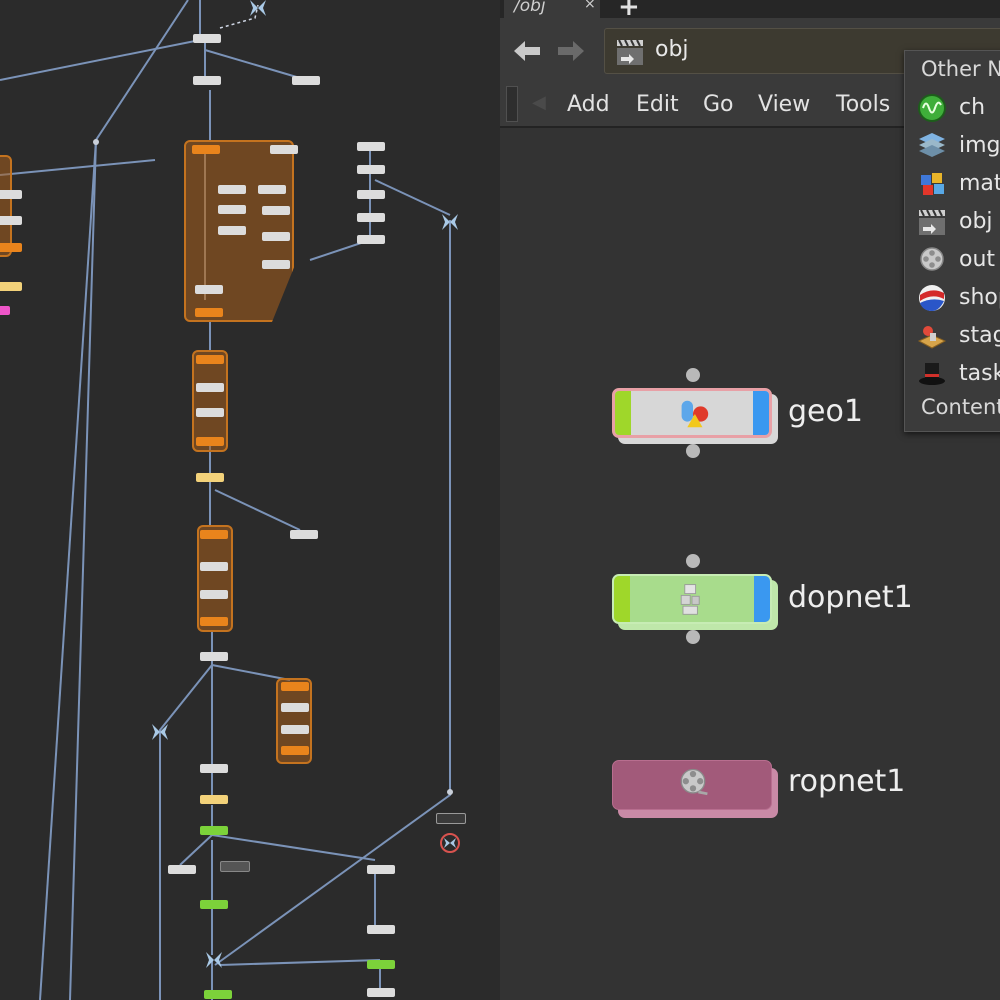 Image resolution: width=1000 pixels, height=1000 pixels. What do you see at coordinates (958, 298) in the screenshot?
I see `menu-item-shop: shop` at bounding box center [958, 298].